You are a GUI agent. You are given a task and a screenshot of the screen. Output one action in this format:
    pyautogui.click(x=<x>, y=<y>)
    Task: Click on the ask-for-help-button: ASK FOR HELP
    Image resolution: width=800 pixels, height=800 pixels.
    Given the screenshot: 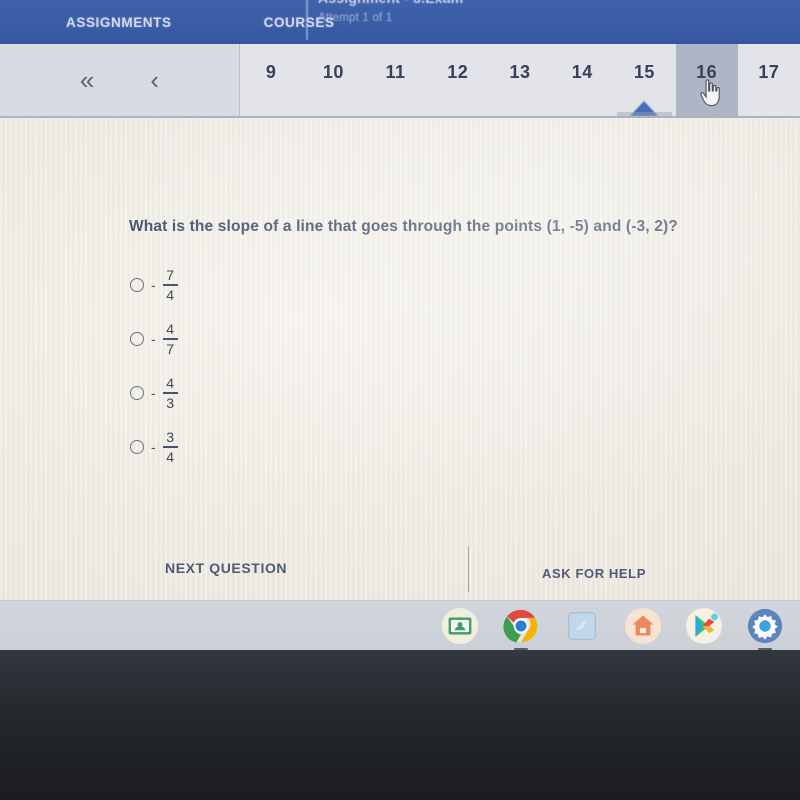 What is the action you would take?
    pyautogui.click(x=594, y=573)
    